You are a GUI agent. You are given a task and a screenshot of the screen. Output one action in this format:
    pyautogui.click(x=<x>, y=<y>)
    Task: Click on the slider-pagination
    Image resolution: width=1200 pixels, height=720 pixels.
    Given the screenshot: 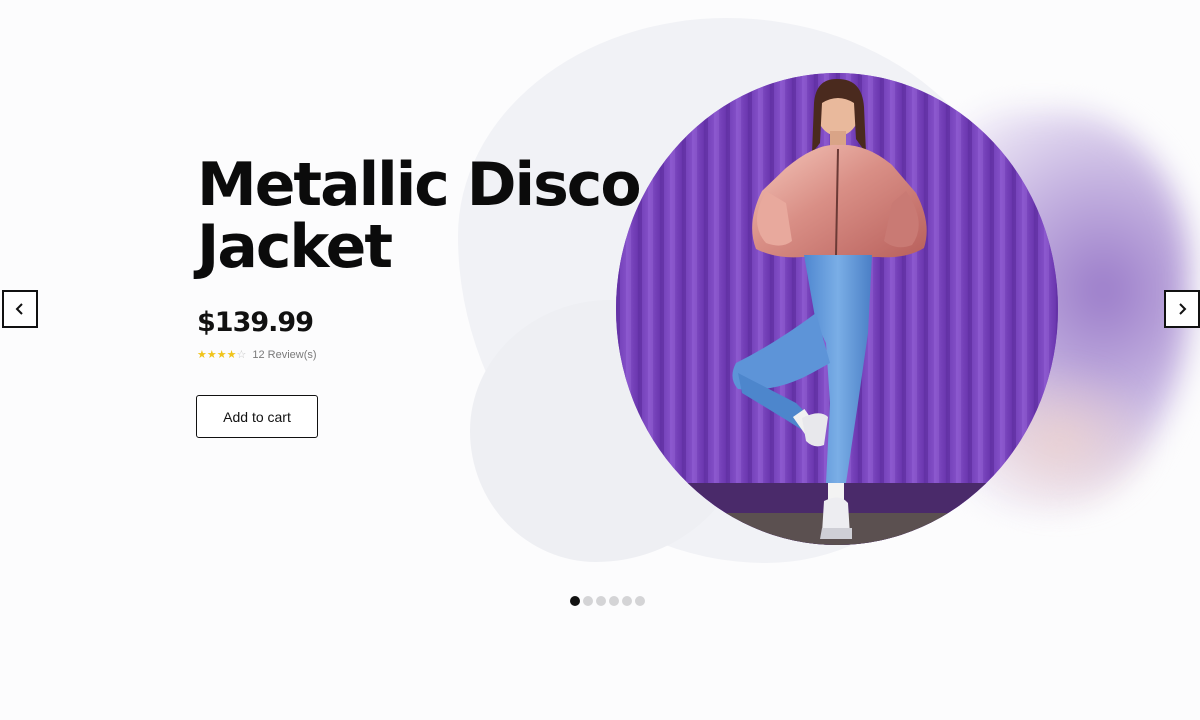 What is the action you would take?
    pyautogui.click(x=607, y=601)
    